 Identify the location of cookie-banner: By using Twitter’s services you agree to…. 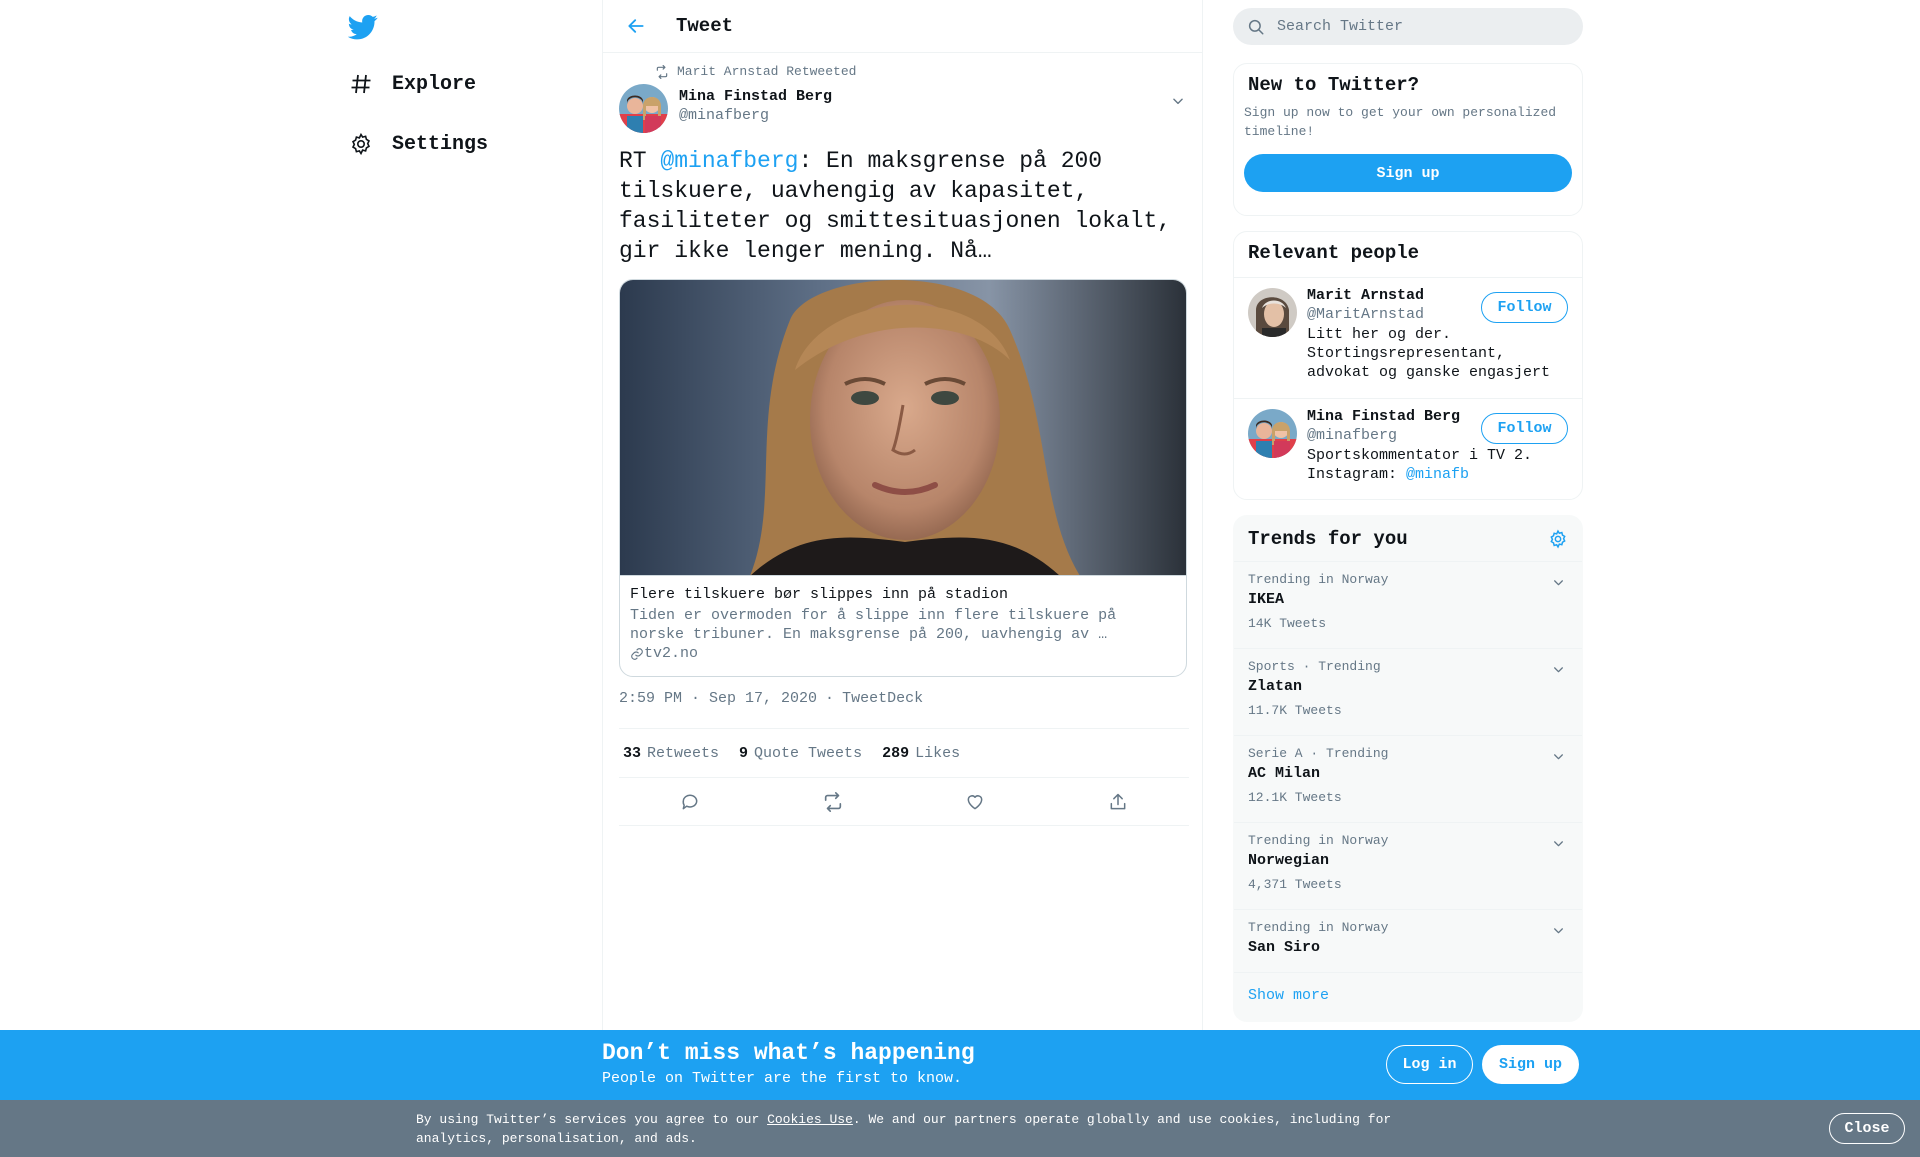
(960, 1128).